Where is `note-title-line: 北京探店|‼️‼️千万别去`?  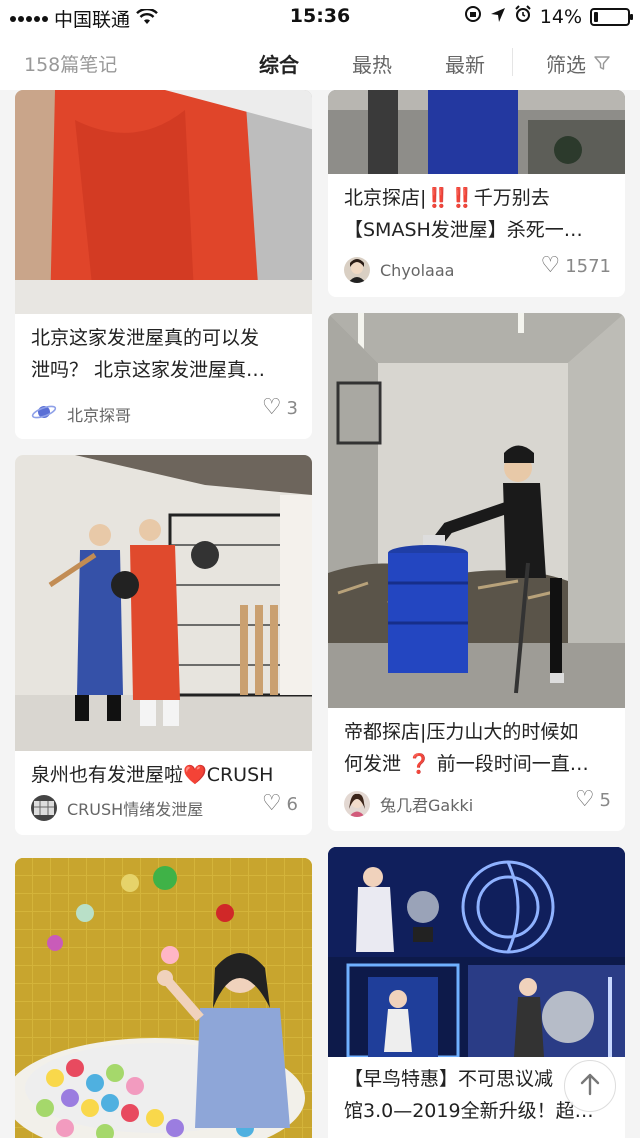 note-title-line: 北京探店|‼️‼️千万别去 is located at coordinates (477, 198).